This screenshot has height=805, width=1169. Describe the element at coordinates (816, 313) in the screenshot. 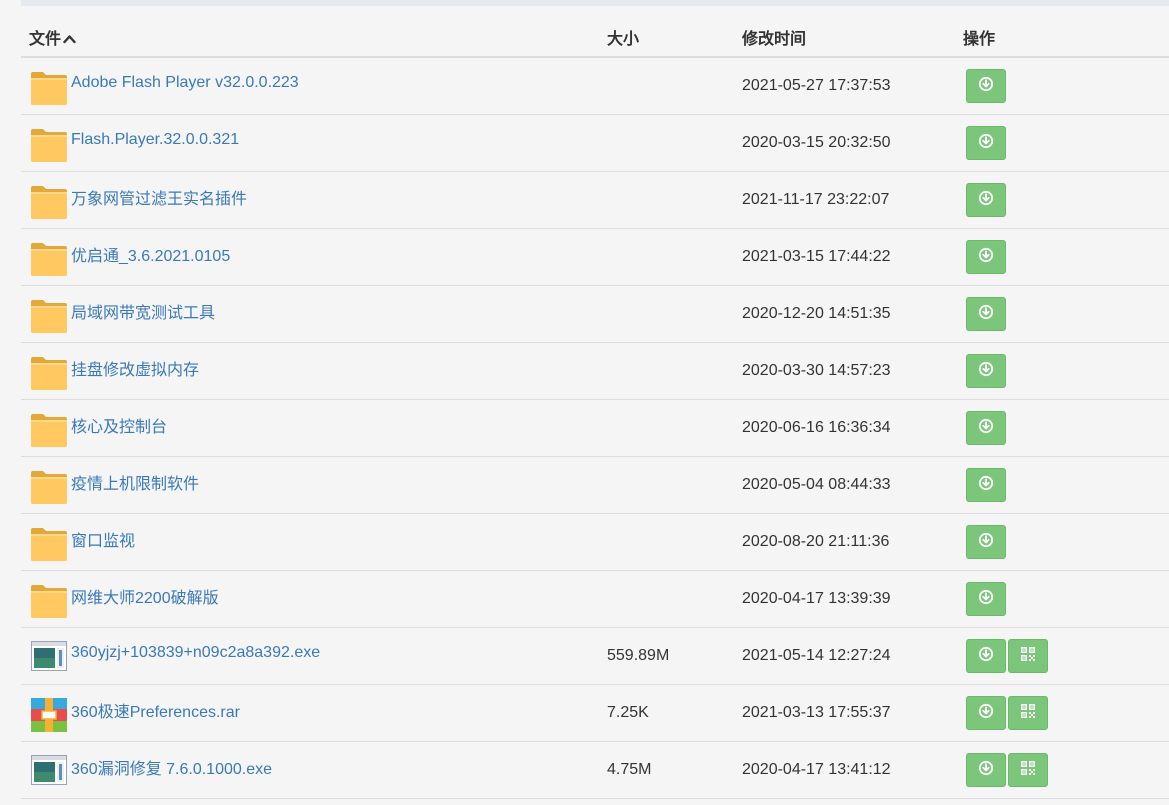

I see `modified-time: 2020-12-20 14:51:35` at that location.